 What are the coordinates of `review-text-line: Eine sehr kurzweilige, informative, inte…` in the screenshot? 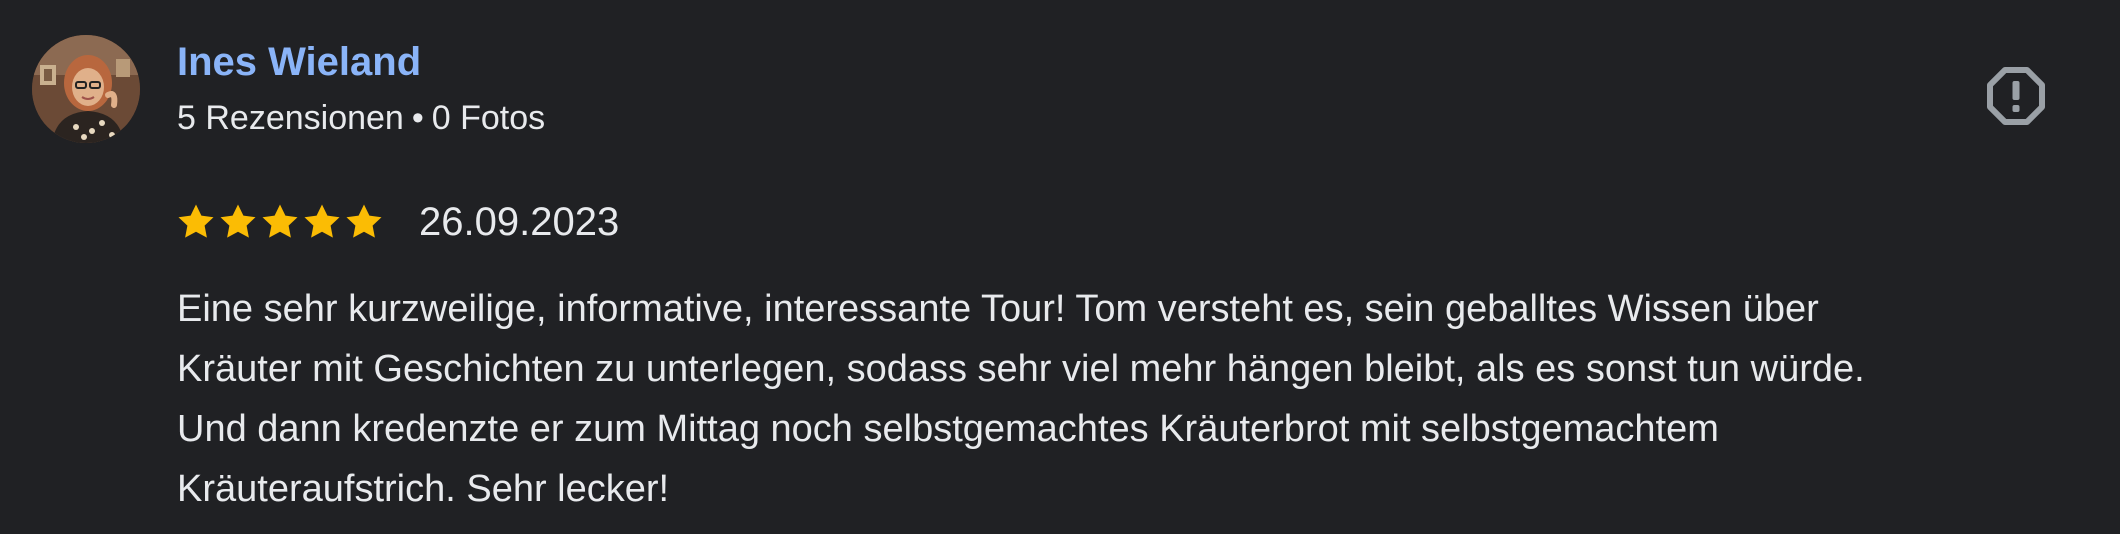 It's located at (998, 309).